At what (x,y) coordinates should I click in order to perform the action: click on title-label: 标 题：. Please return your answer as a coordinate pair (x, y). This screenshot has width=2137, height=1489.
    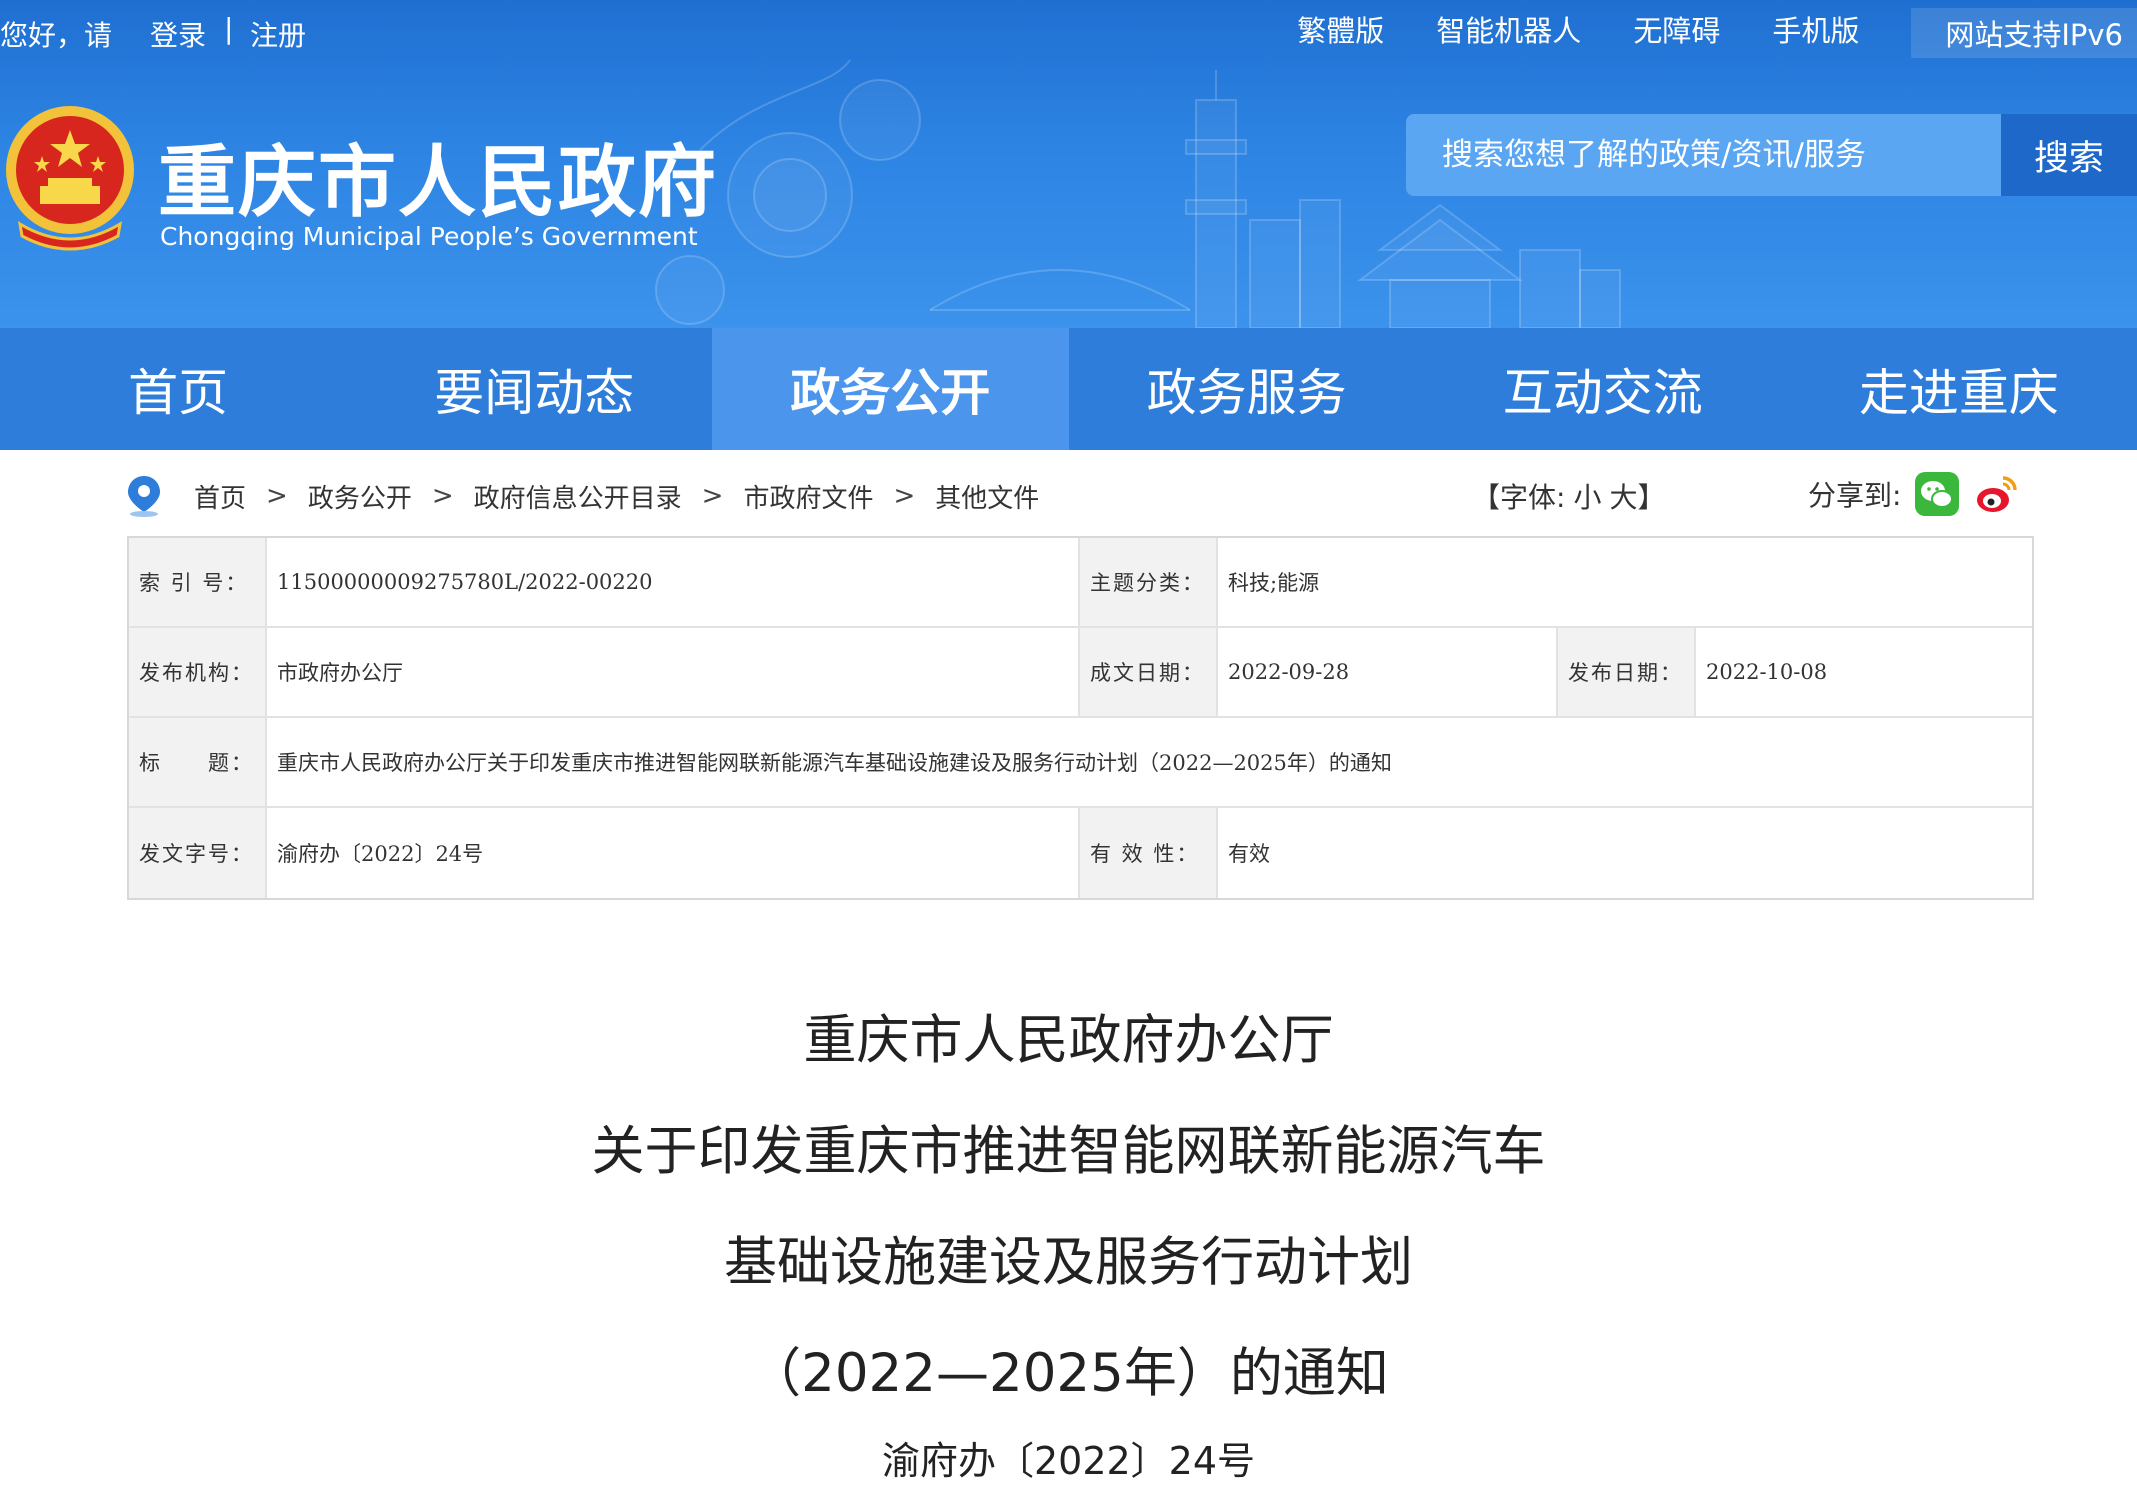
    Looking at the image, I should click on (198, 762).